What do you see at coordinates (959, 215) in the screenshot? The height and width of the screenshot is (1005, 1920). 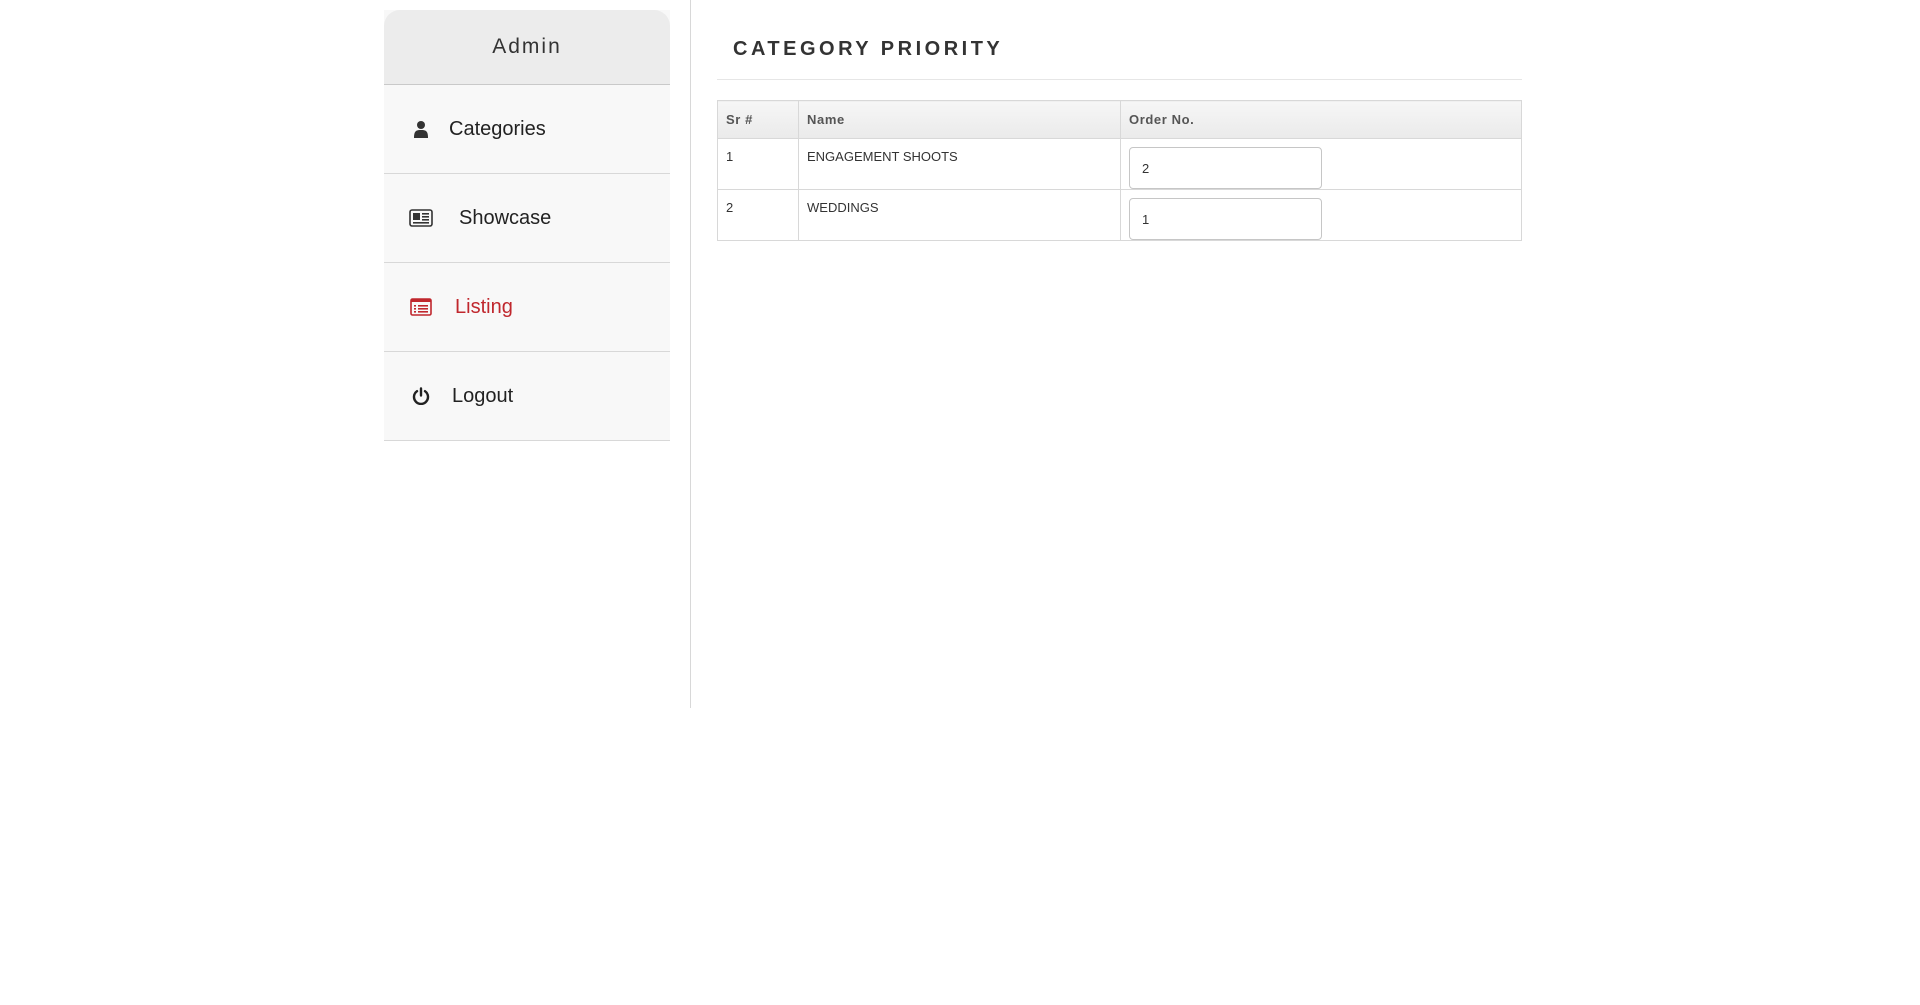 I see `cell-name: WEDDINGS` at bounding box center [959, 215].